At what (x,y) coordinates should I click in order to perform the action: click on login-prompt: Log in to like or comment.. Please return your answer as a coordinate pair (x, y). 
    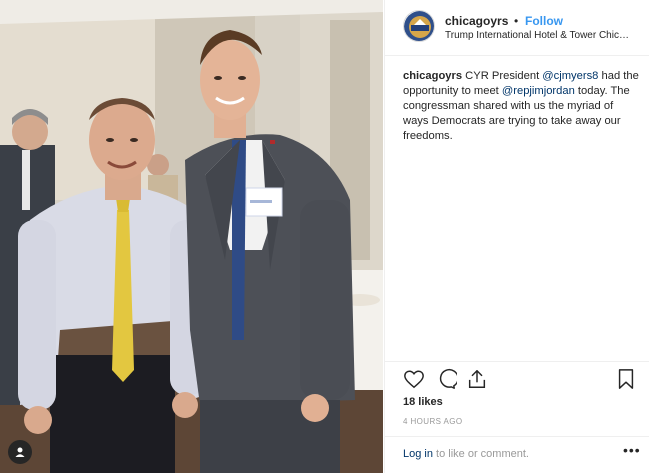
    Looking at the image, I should click on (466, 454).